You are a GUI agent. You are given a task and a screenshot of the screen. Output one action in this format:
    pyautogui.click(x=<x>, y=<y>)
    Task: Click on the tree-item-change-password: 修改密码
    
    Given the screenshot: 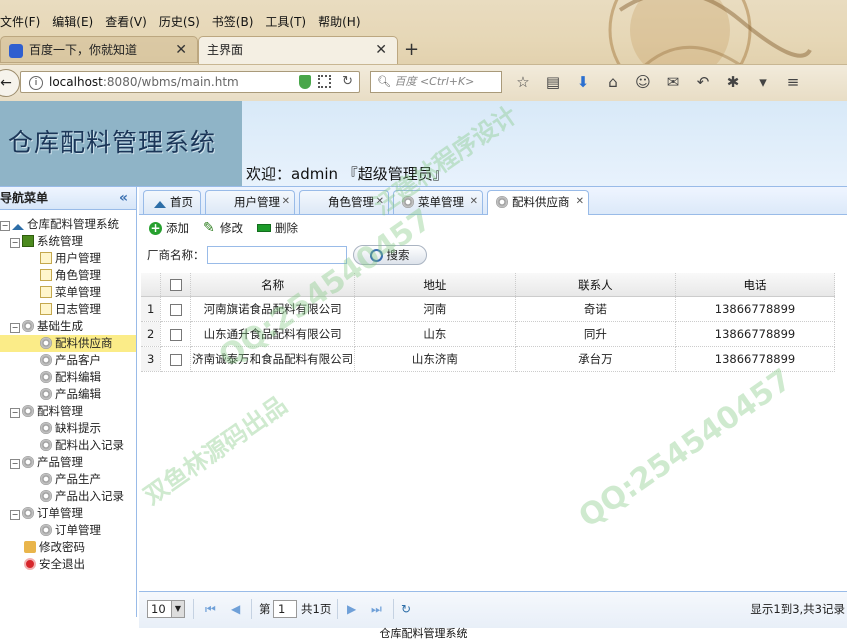 What is the action you would take?
    pyautogui.click(x=54, y=547)
    